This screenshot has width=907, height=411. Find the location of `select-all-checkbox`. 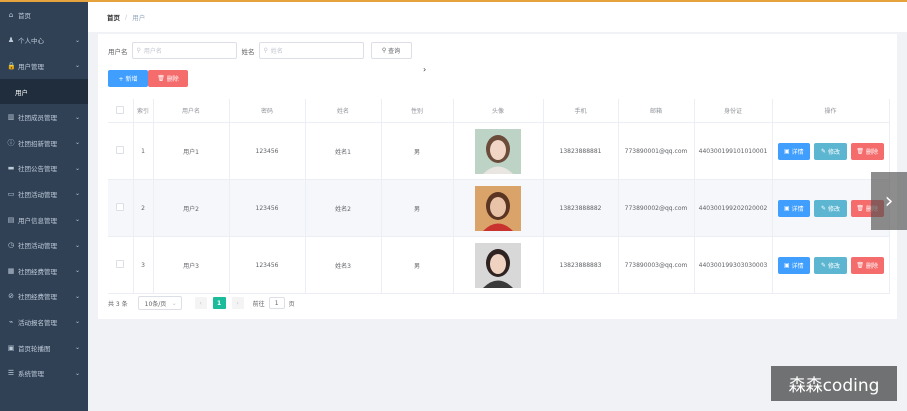

select-all-checkbox is located at coordinates (120, 109).